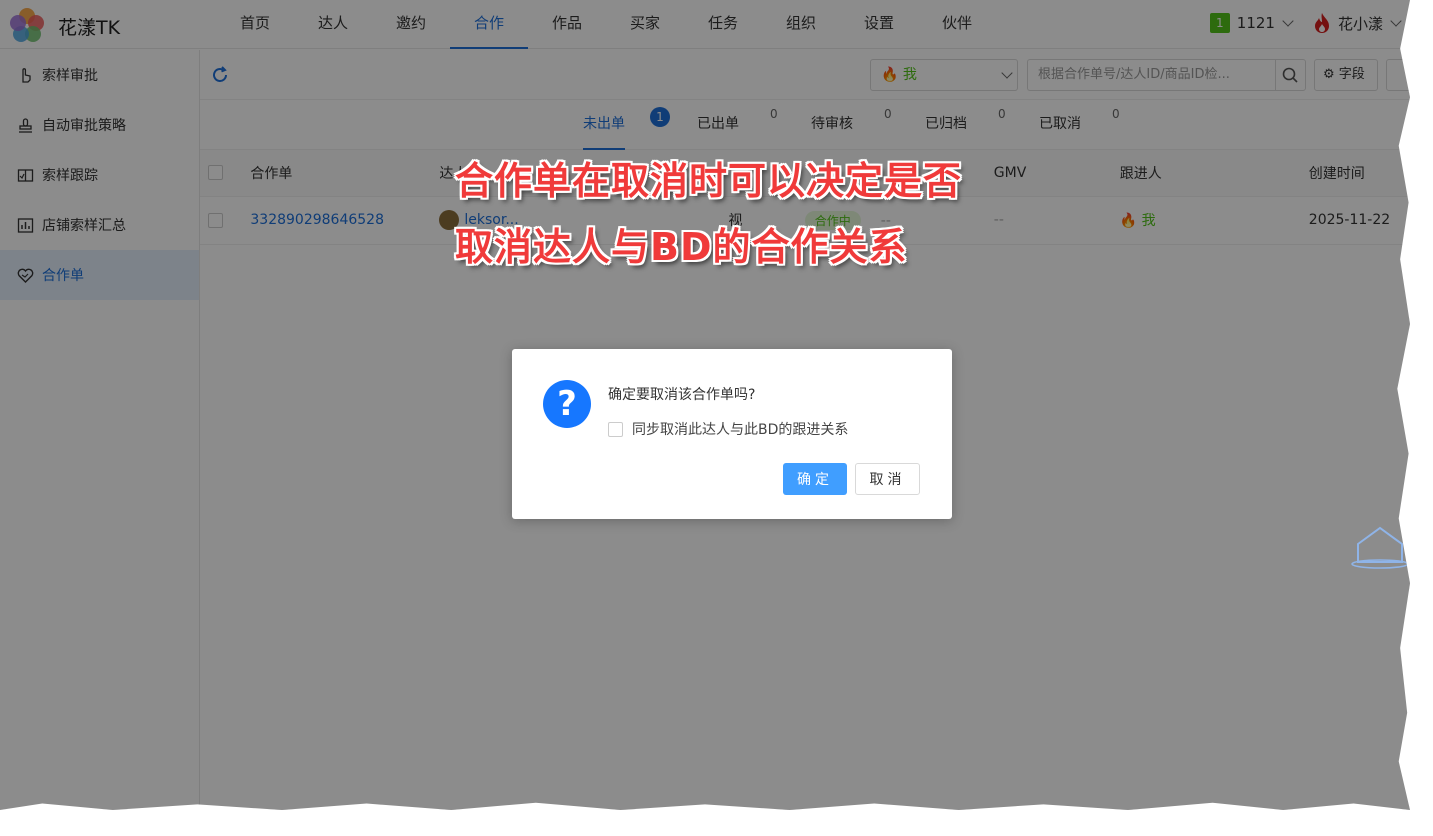  Describe the element at coordinates (681, 247) in the screenshot. I see `annotation-line-2: 取消达人与BD的合作关系` at that location.